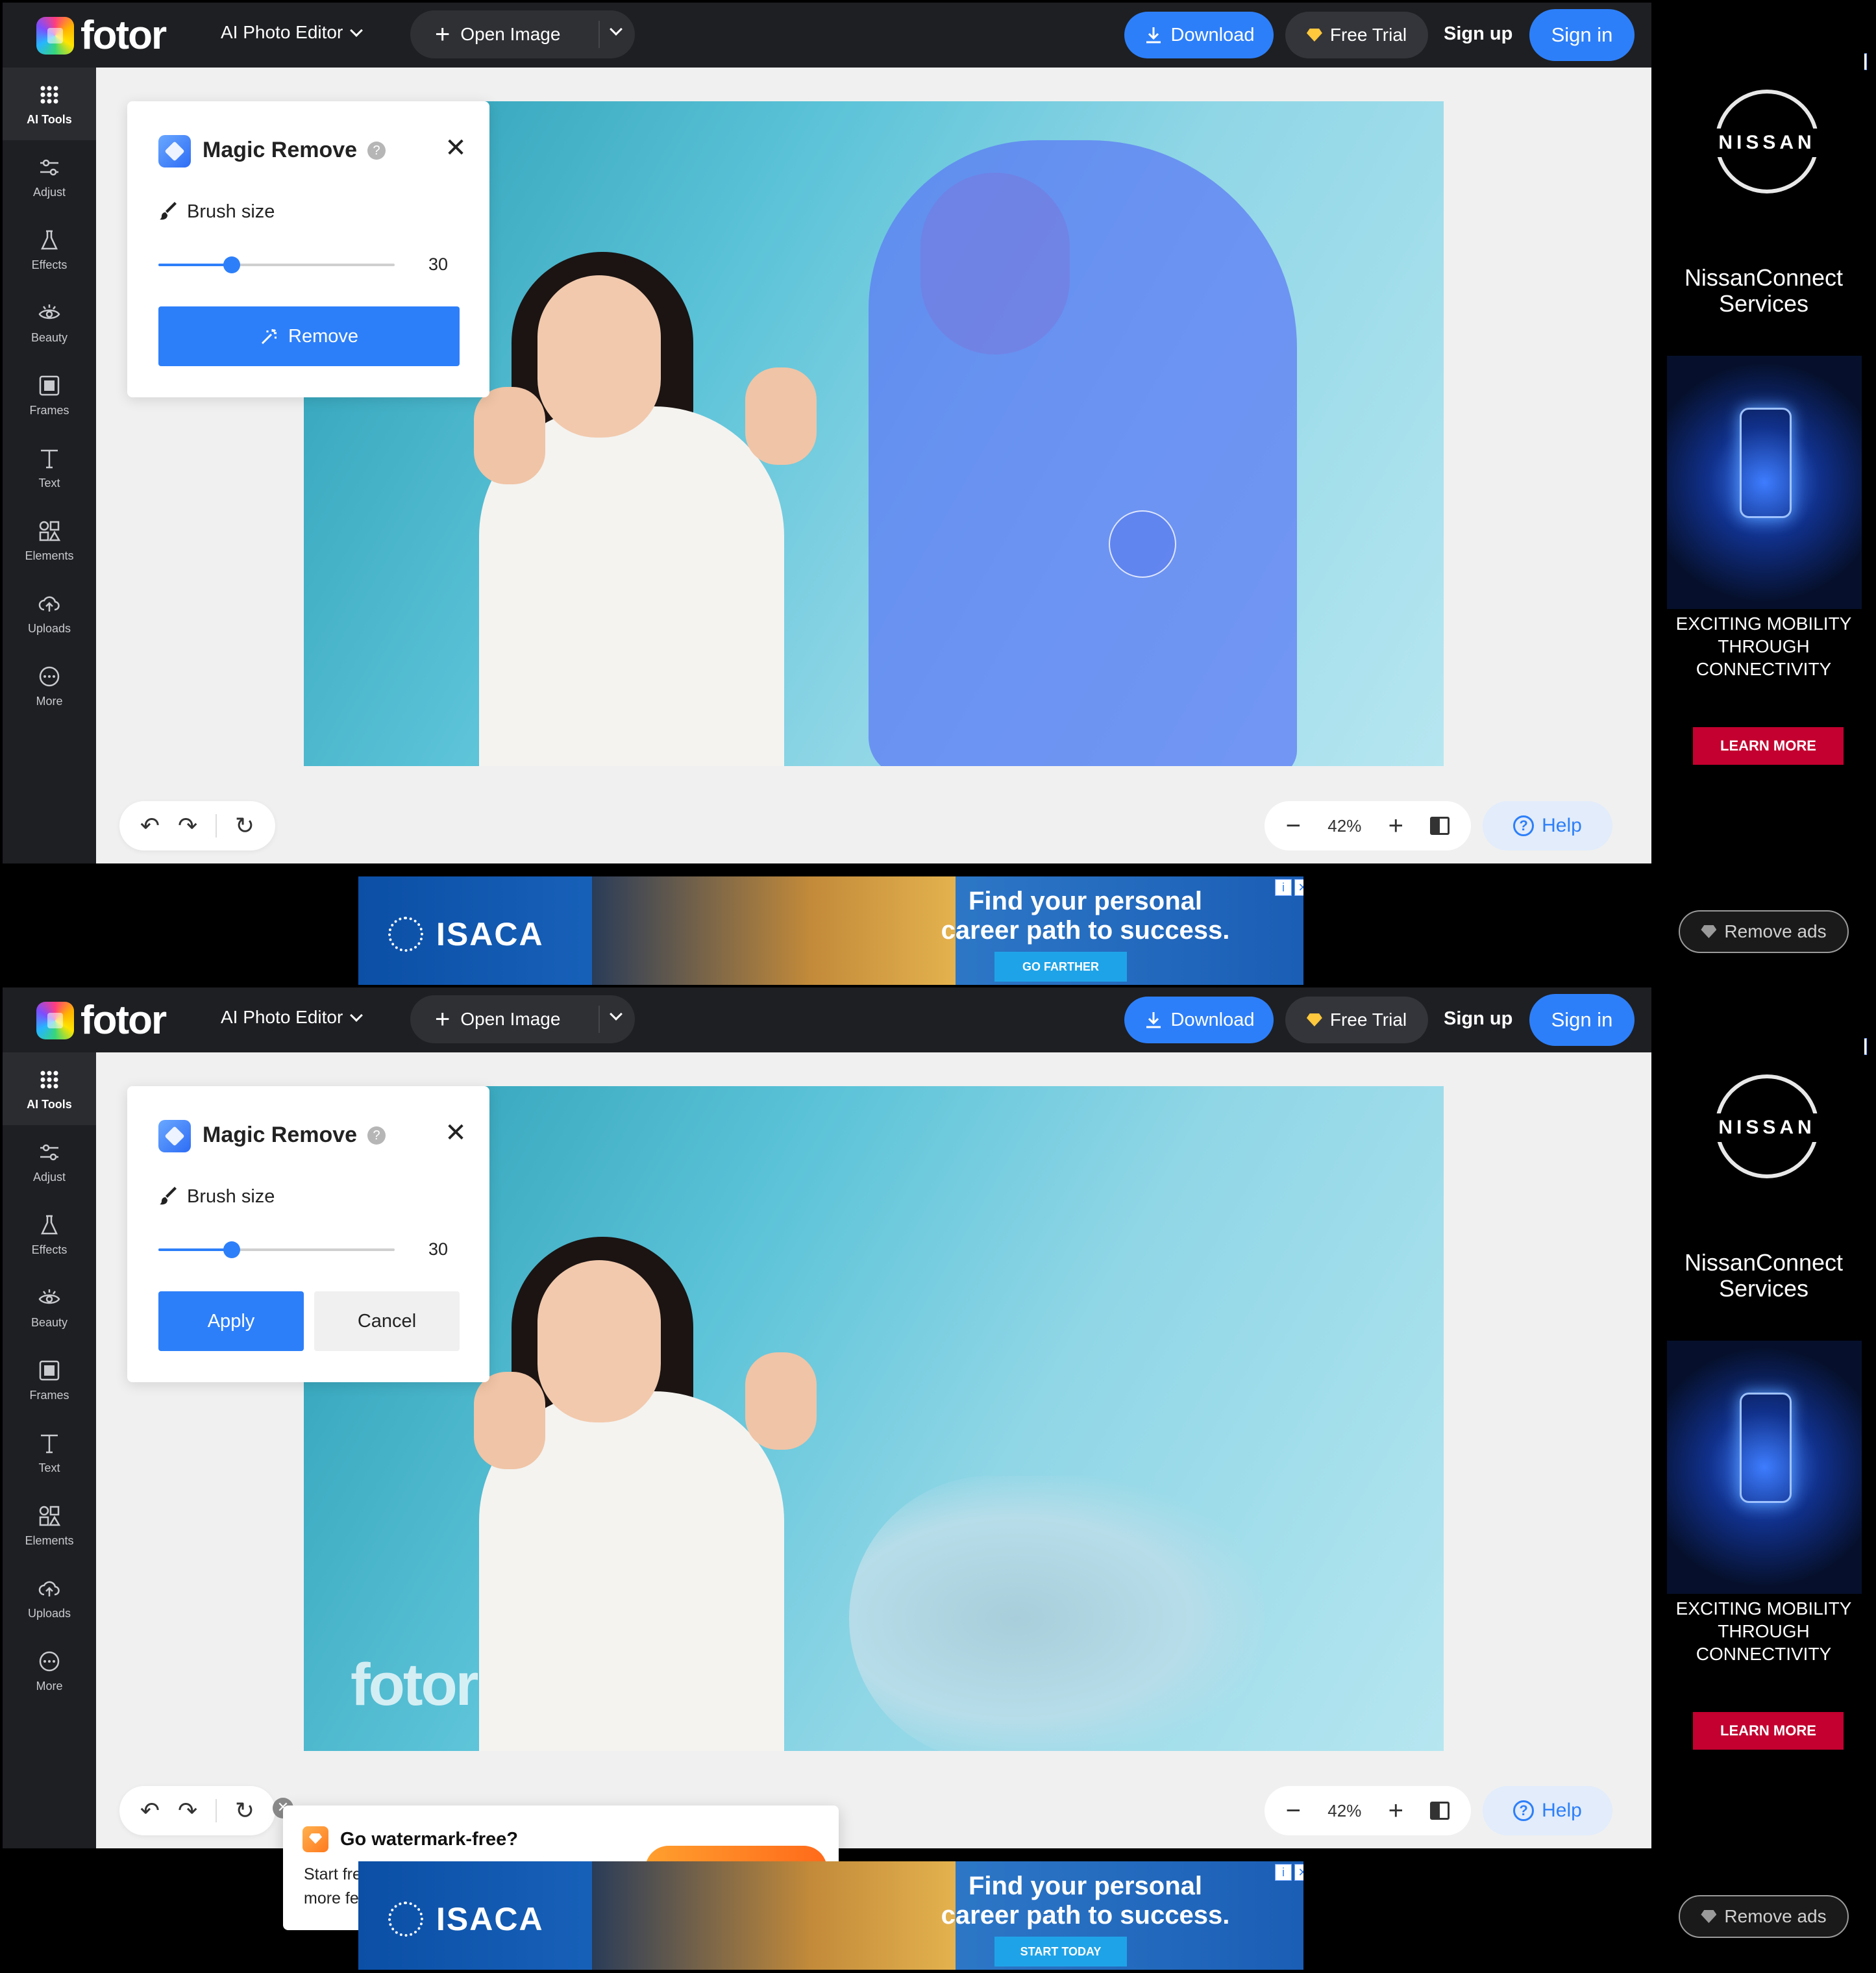 This screenshot has width=1876, height=1973. What do you see at coordinates (387, 1321) in the screenshot?
I see `cancel-button: Cancel` at bounding box center [387, 1321].